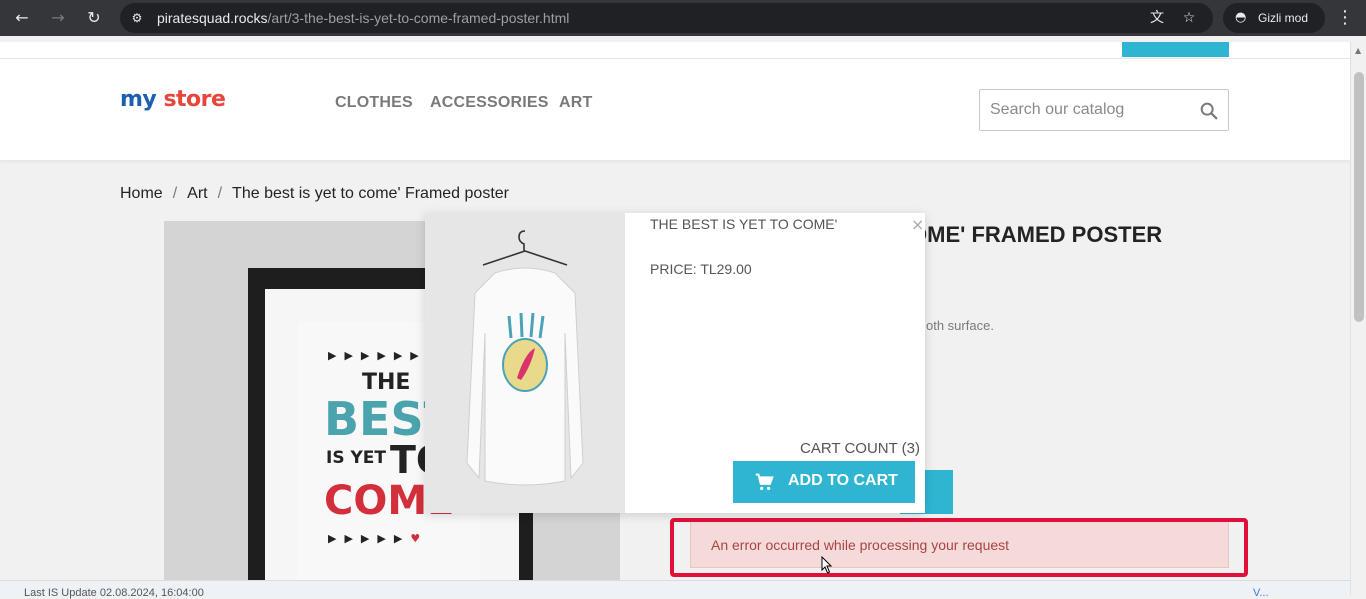 This screenshot has height=599, width=1366. What do you see at coordinates (377, 355) in the screenshot?
I see `poster-arrows-top: ▶▶▶▶▶▶` at bounding box center [377, 355].